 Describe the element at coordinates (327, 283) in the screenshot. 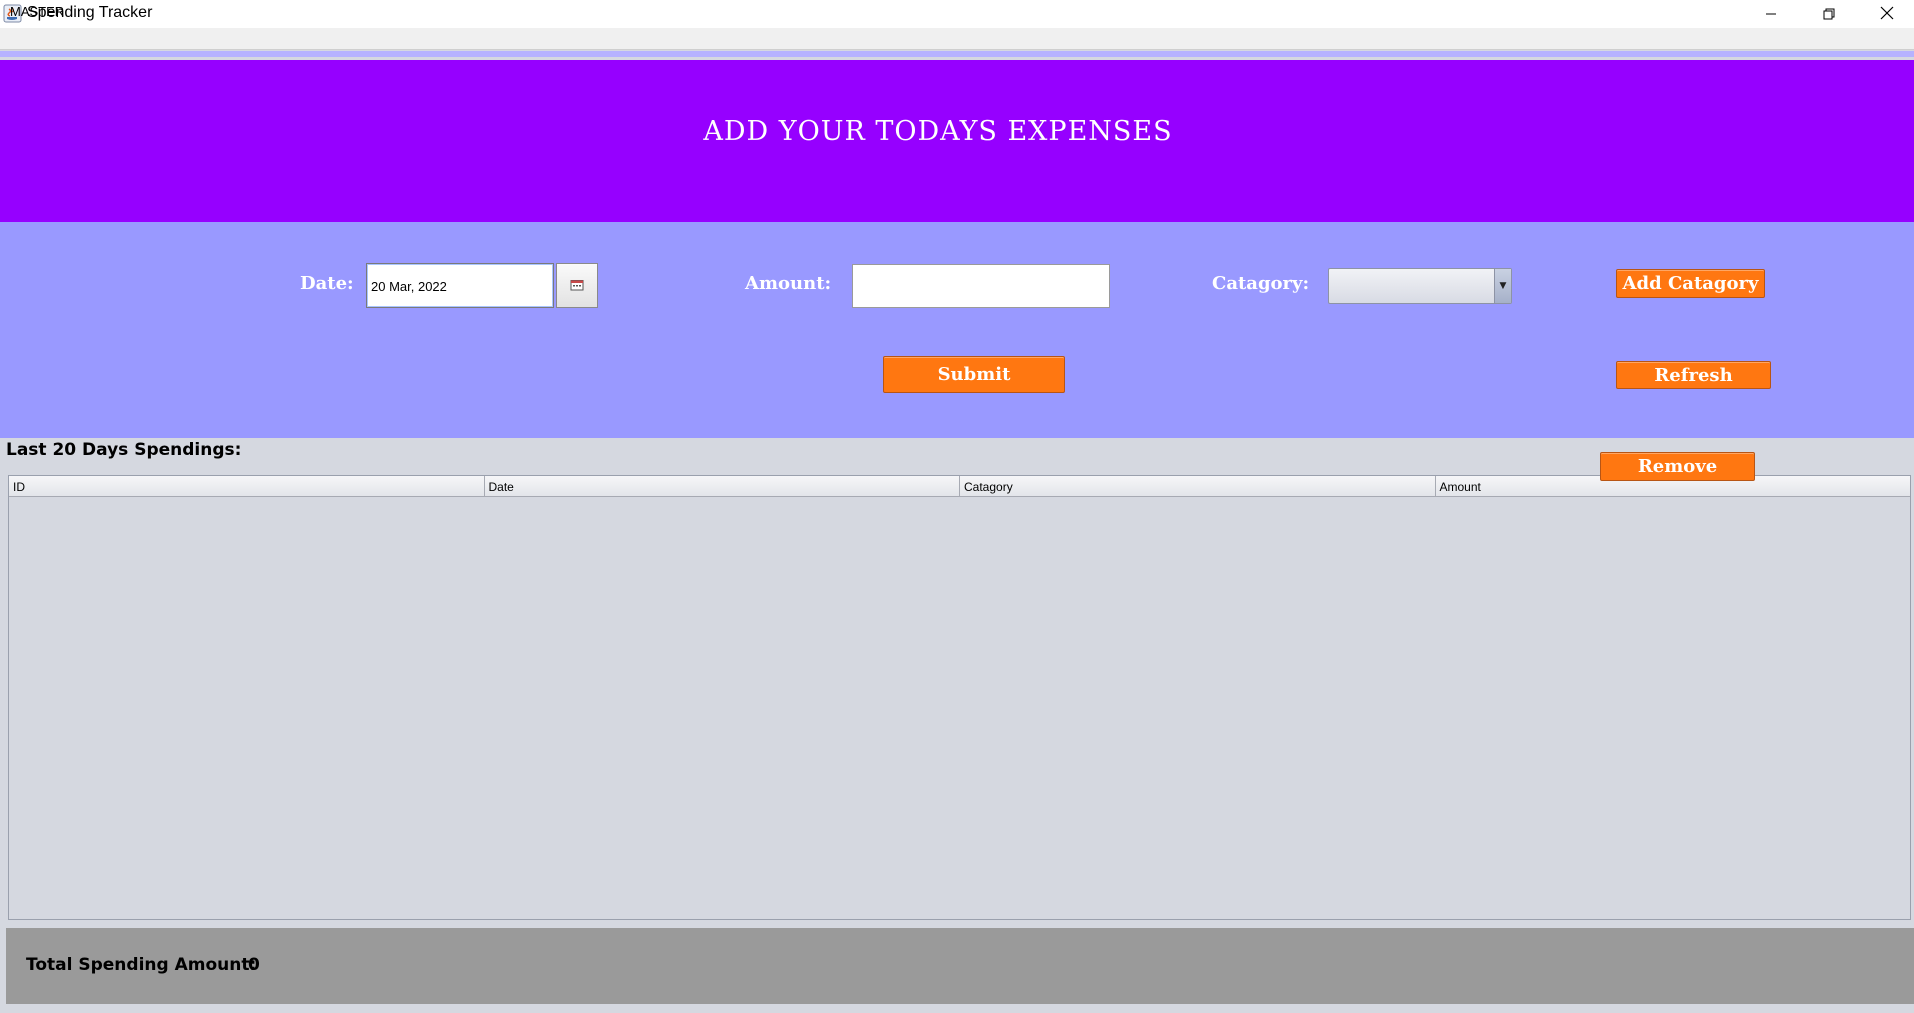

I see `date-label: Date:` at that location.